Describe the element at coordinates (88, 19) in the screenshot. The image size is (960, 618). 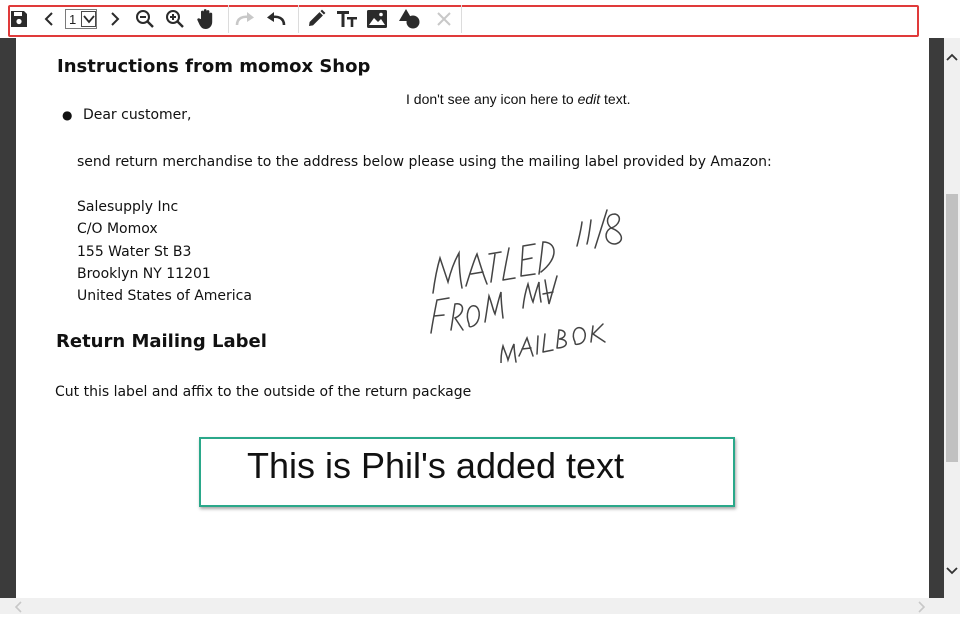
I see `chevron-down-icon` at that location.